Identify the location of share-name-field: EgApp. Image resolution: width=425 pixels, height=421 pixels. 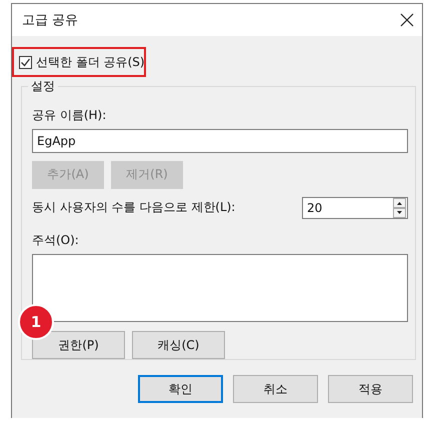
(220, 141).